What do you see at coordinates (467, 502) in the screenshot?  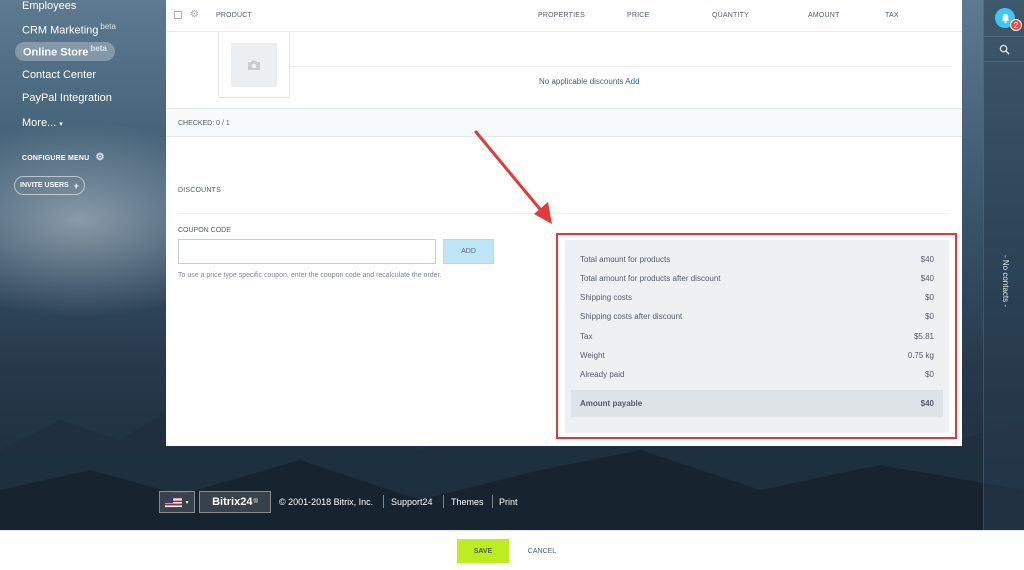 I see `footer-link-themes: Themes` at bounding box center [467, 502].